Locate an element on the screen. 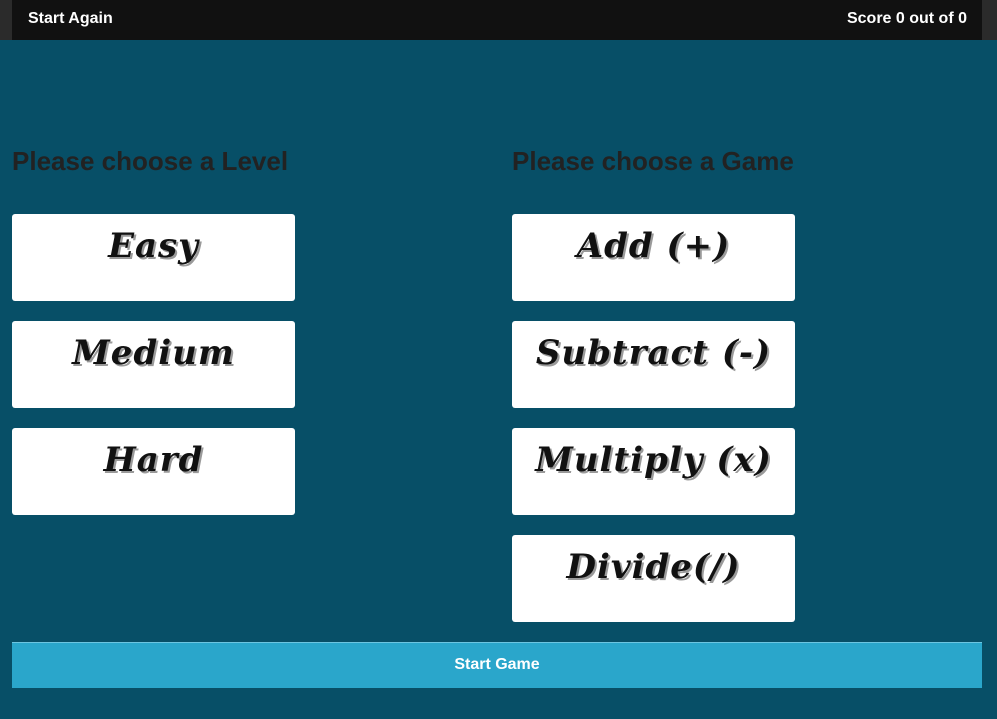 Image resolution: width=997 pixels, height=719 pixels. game-multiply-button: Multiply (x) is located at coordinates (653, 471).